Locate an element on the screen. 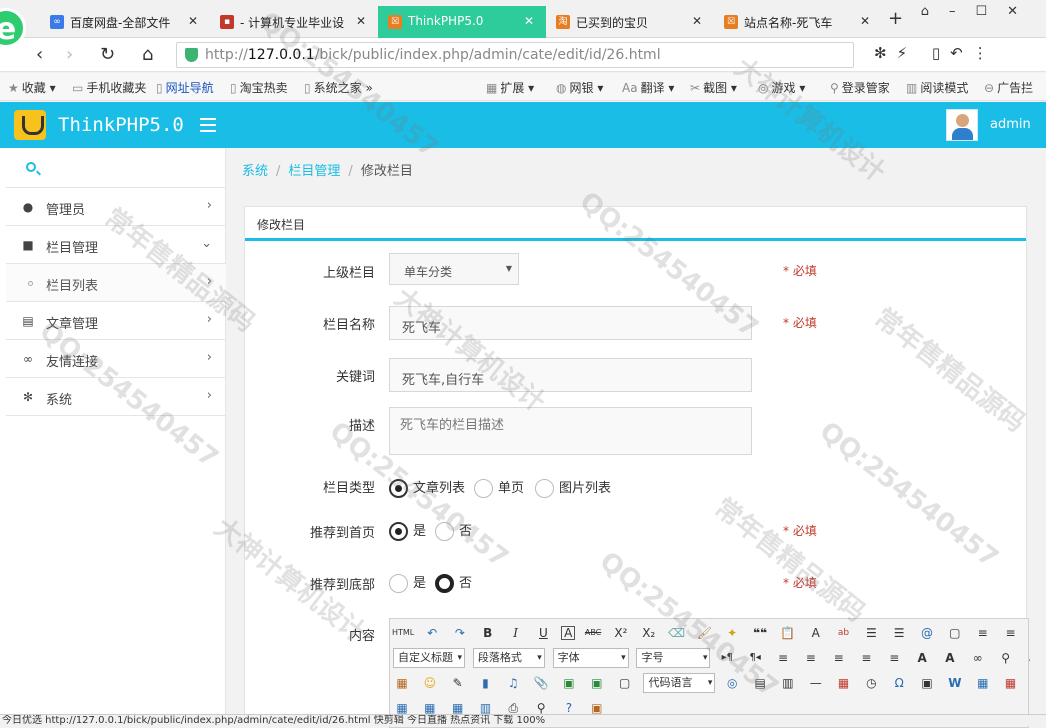  paste-icon: 📋 is located at coordinates (788, 633).